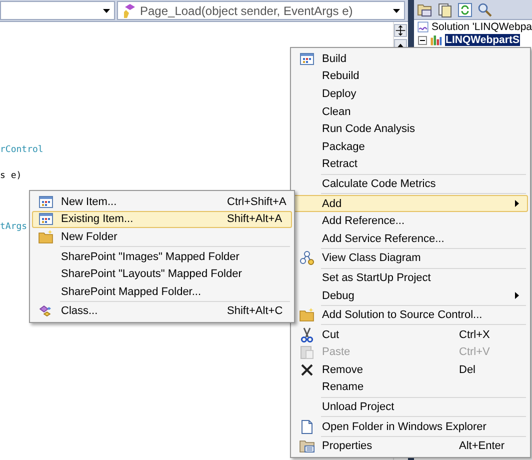 The height and width of the screenshot is (460, 532). What do you see at coordinates (307, 370) in the screenshot?
I see `close-icon` at bounding box center [307, 370].